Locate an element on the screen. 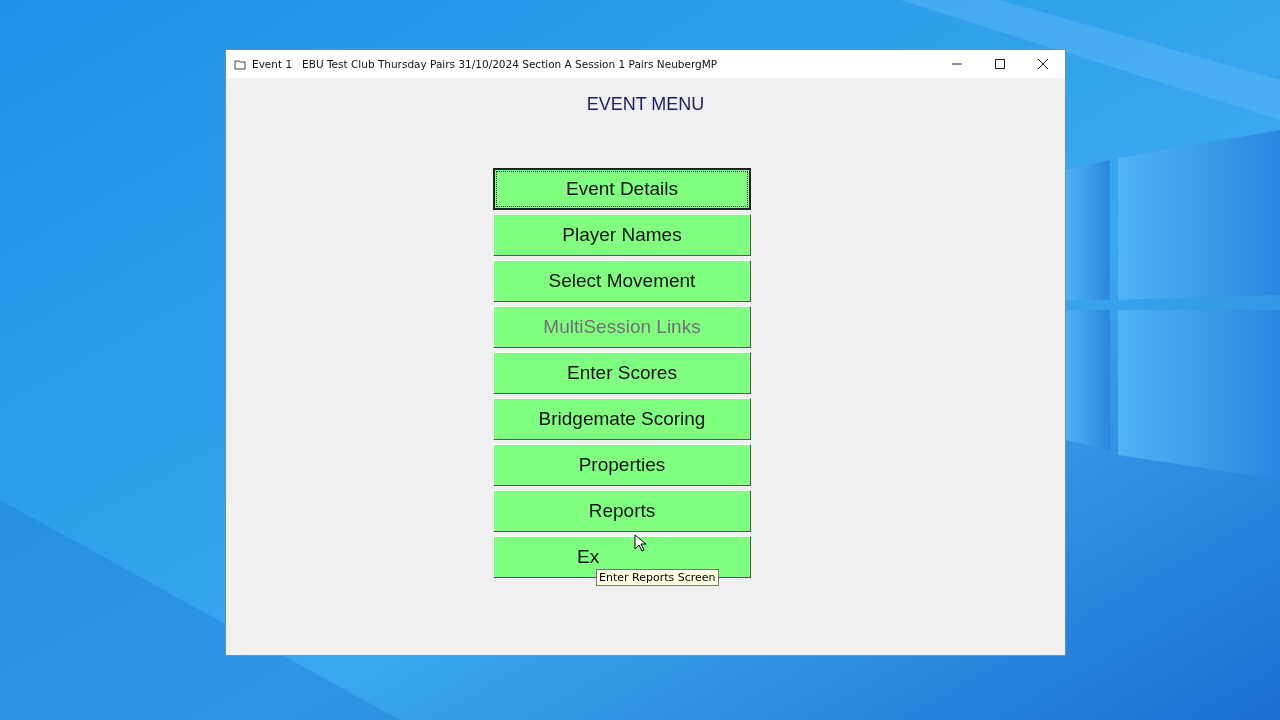 The image size is (1280, 720). window-icon is located at coordinates (240, 64).